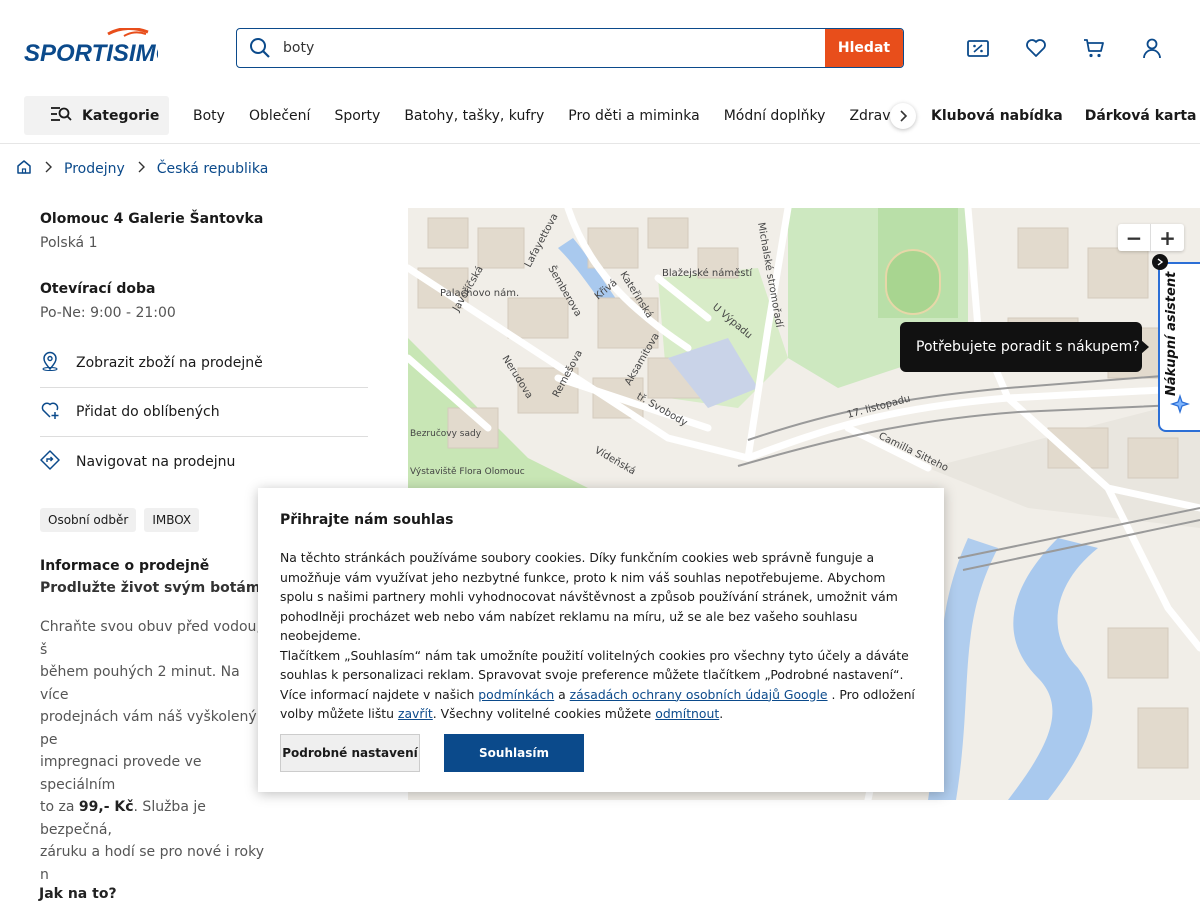  I want to click on cart-icon, so click(1094, 48).